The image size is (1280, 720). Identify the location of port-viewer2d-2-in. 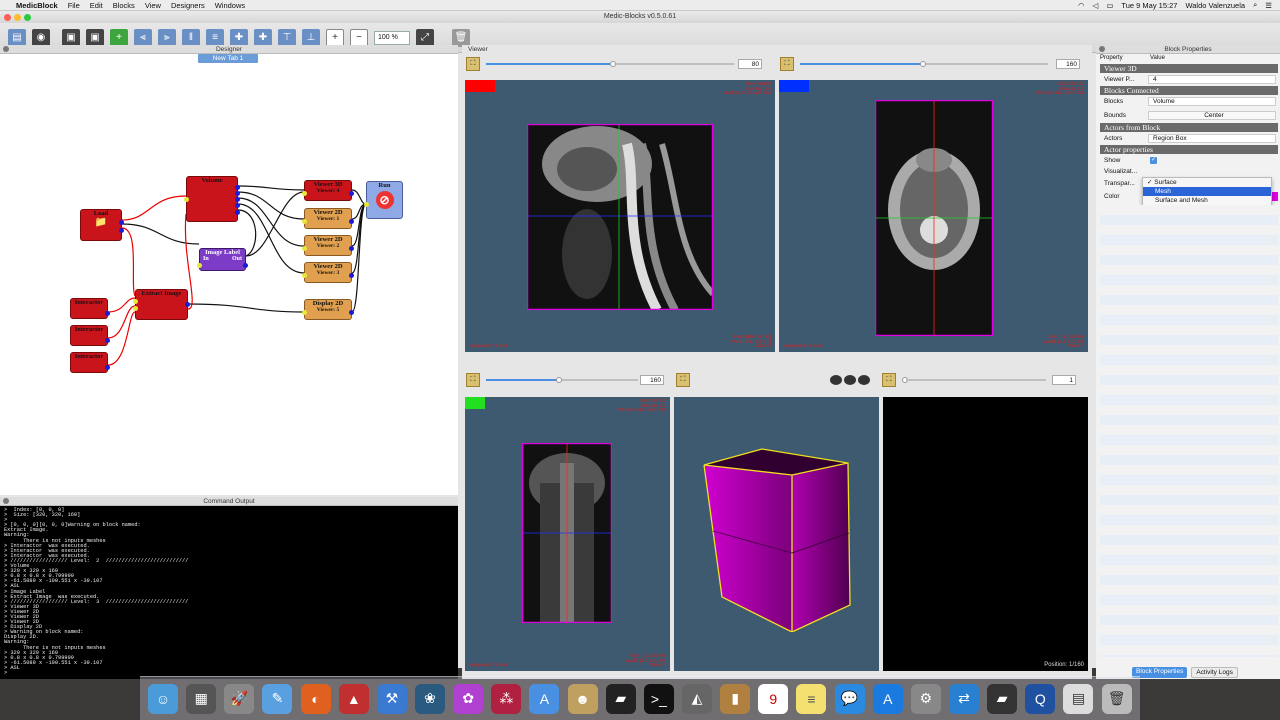
(304, 248).